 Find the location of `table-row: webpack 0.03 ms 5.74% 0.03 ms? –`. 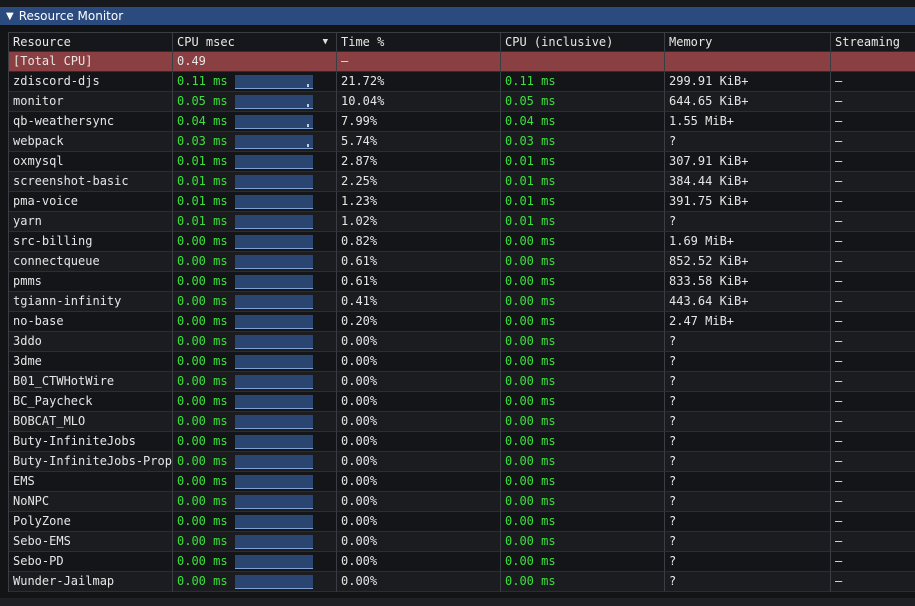

table-row: webpack 0.03 ms 5.74% 0.03 ms? – is located at coordinates (462, 142).